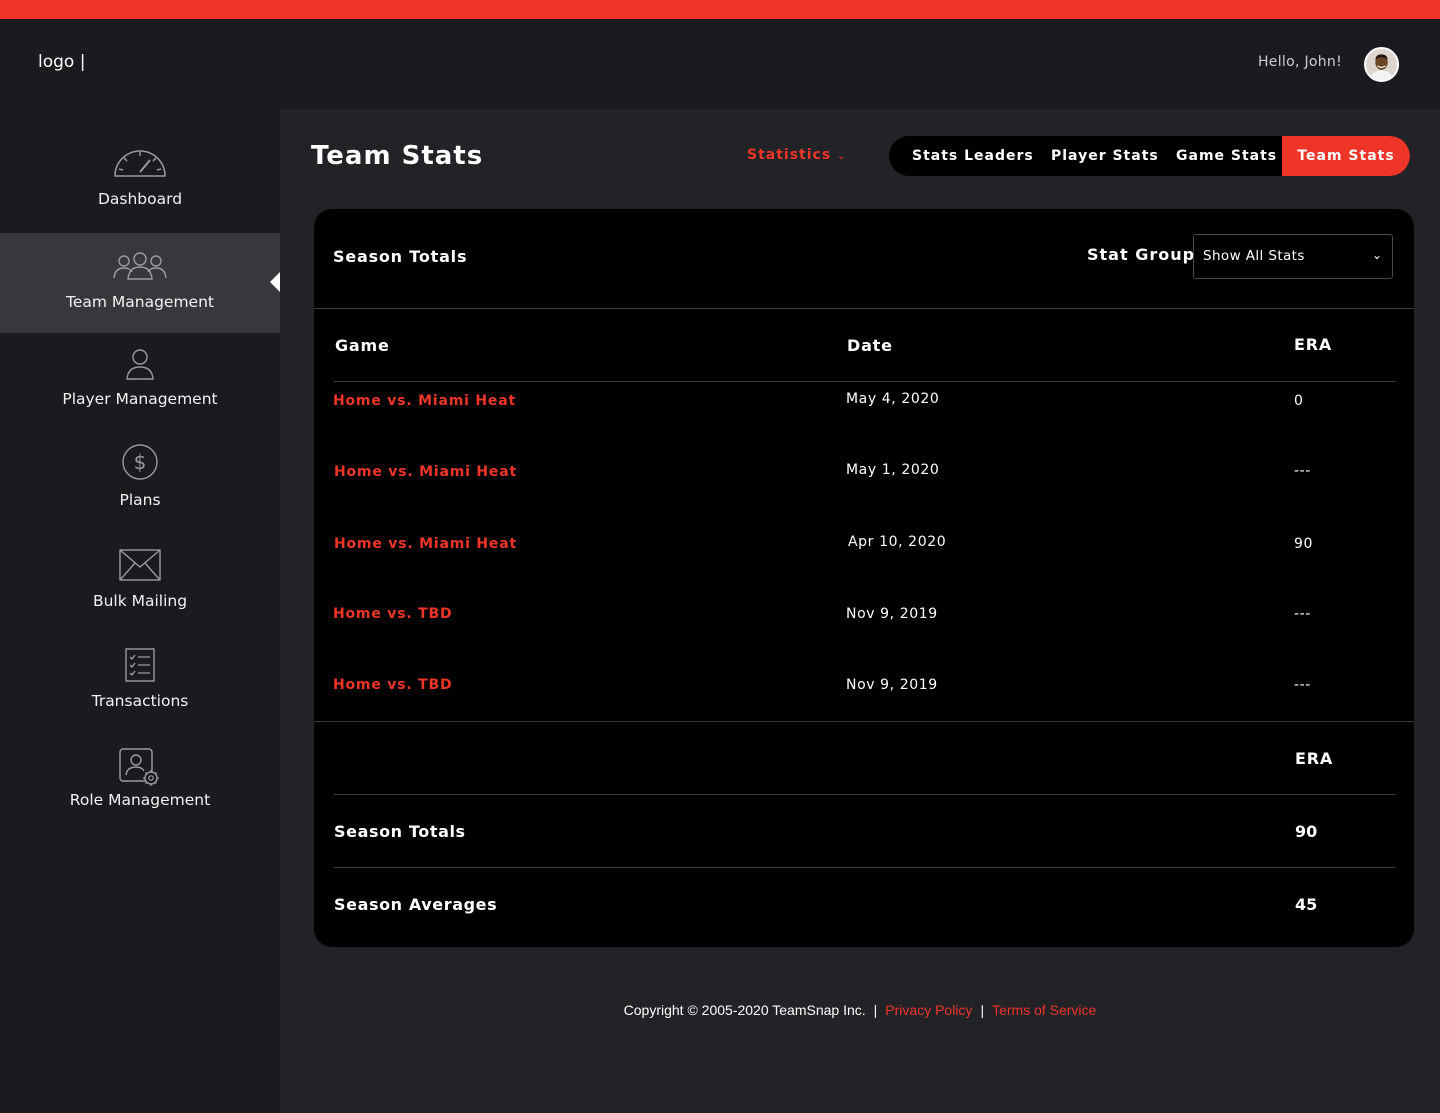 The image size is (1440, 1113). What do you see at coordinates (140, 302) in the screenshot?
I see `sidebar-item-label: Team Management` at bounding box center [140, 302].